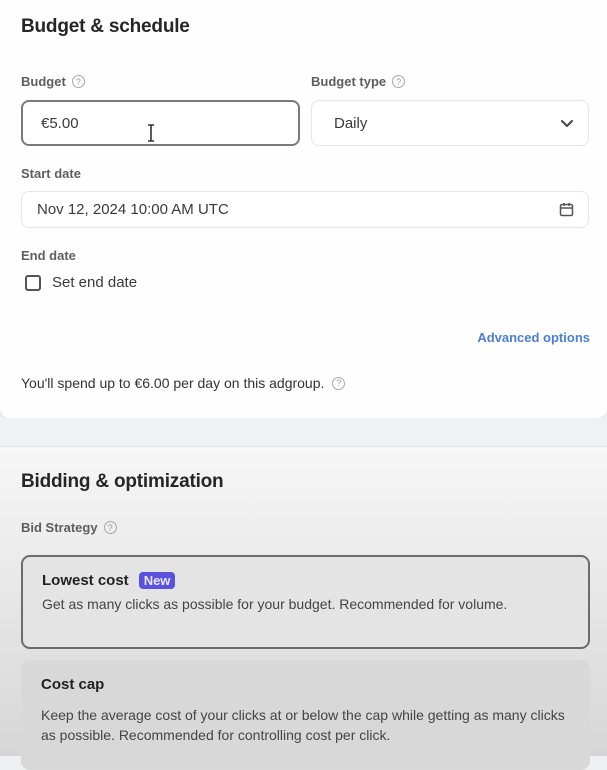  Describe the element at coordinates (48, 255) in the screenshot. I see `end-date-label: End date` at that location.